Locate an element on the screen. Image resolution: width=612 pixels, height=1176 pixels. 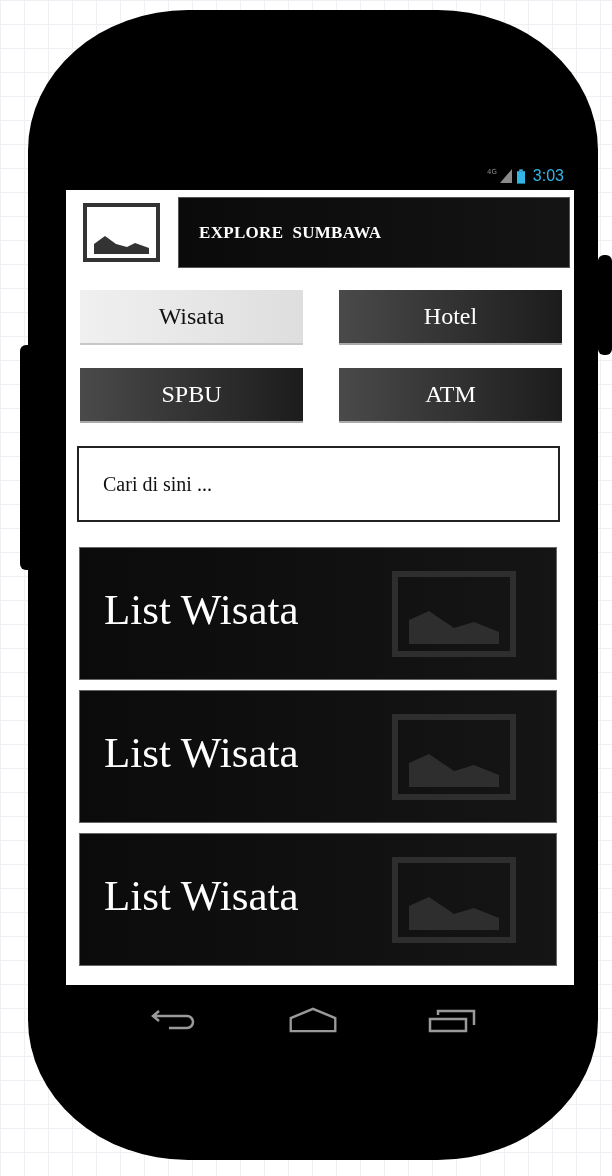
recent-apps-icon is located at coordinates (453, 1020).